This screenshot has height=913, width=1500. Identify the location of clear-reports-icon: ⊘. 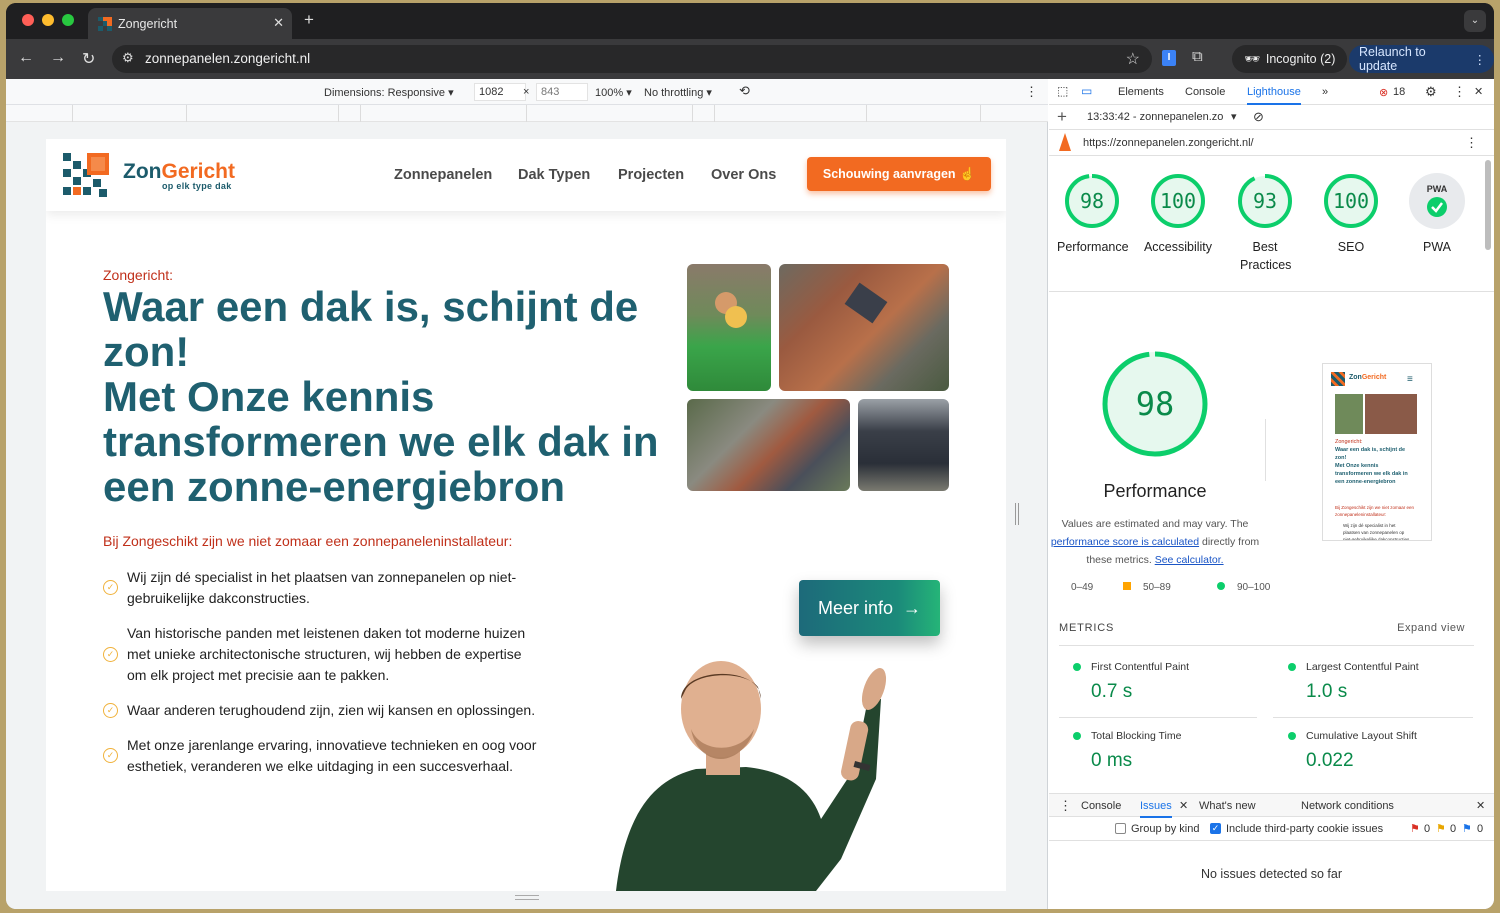
(1258, 117).